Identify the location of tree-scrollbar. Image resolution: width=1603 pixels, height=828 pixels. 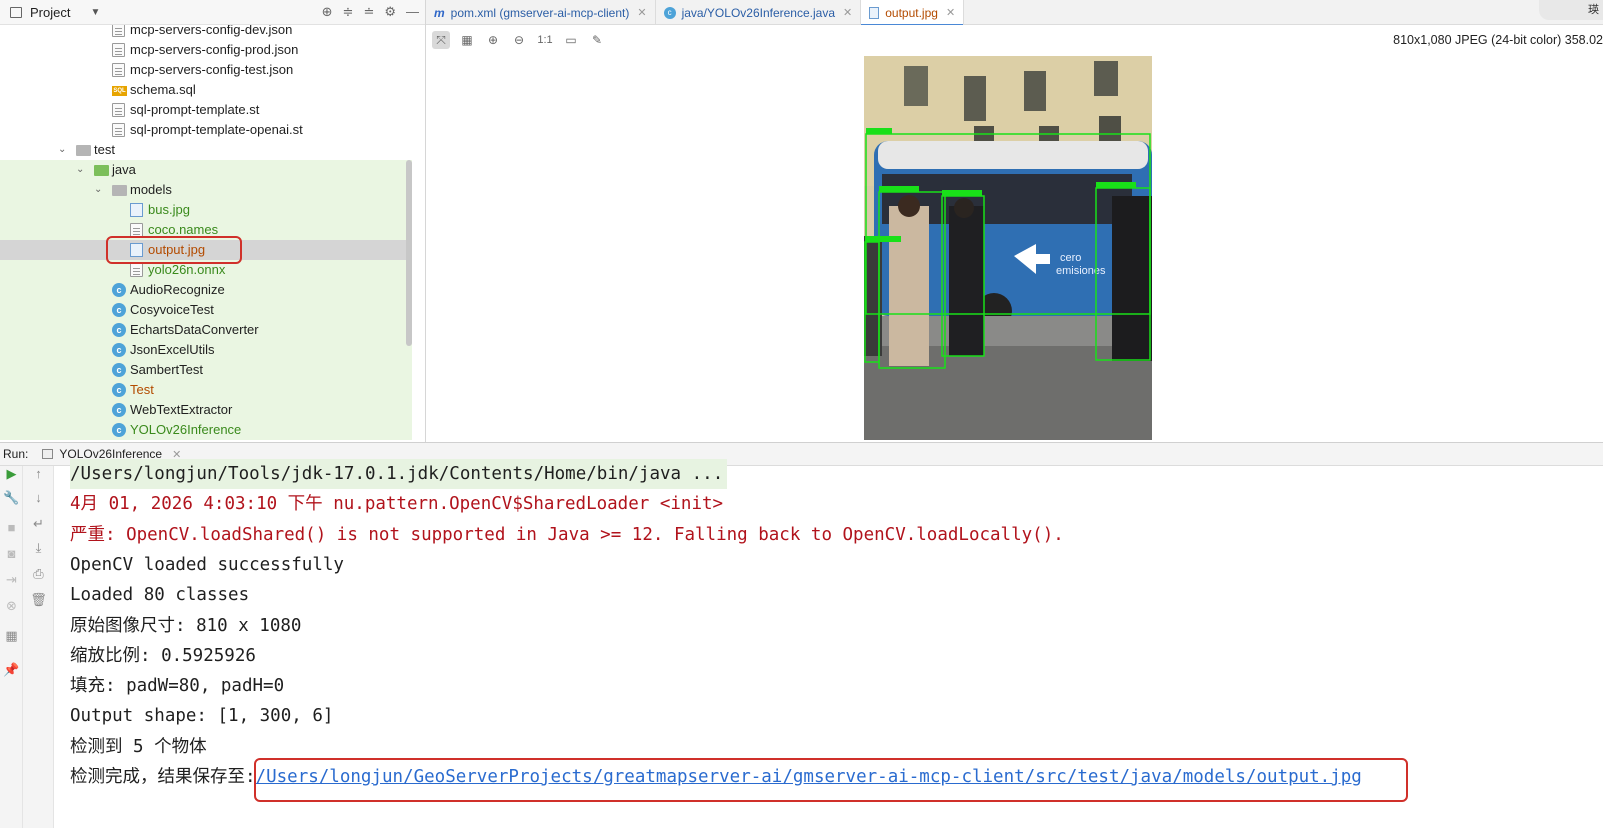
(409, 253).